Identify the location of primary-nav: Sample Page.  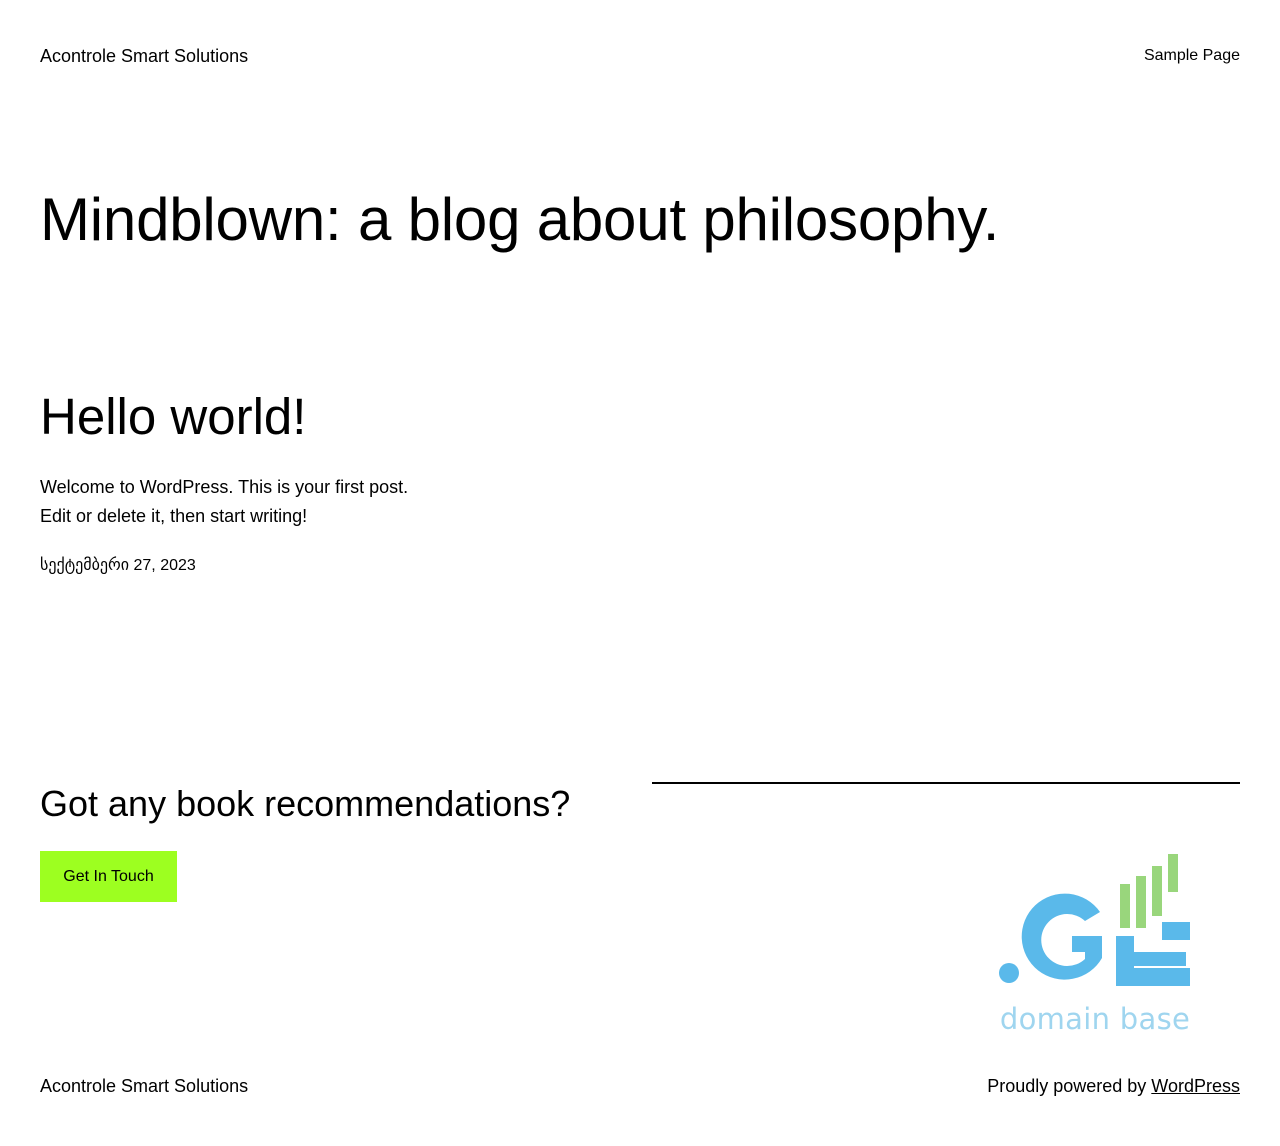
(1192, 56).